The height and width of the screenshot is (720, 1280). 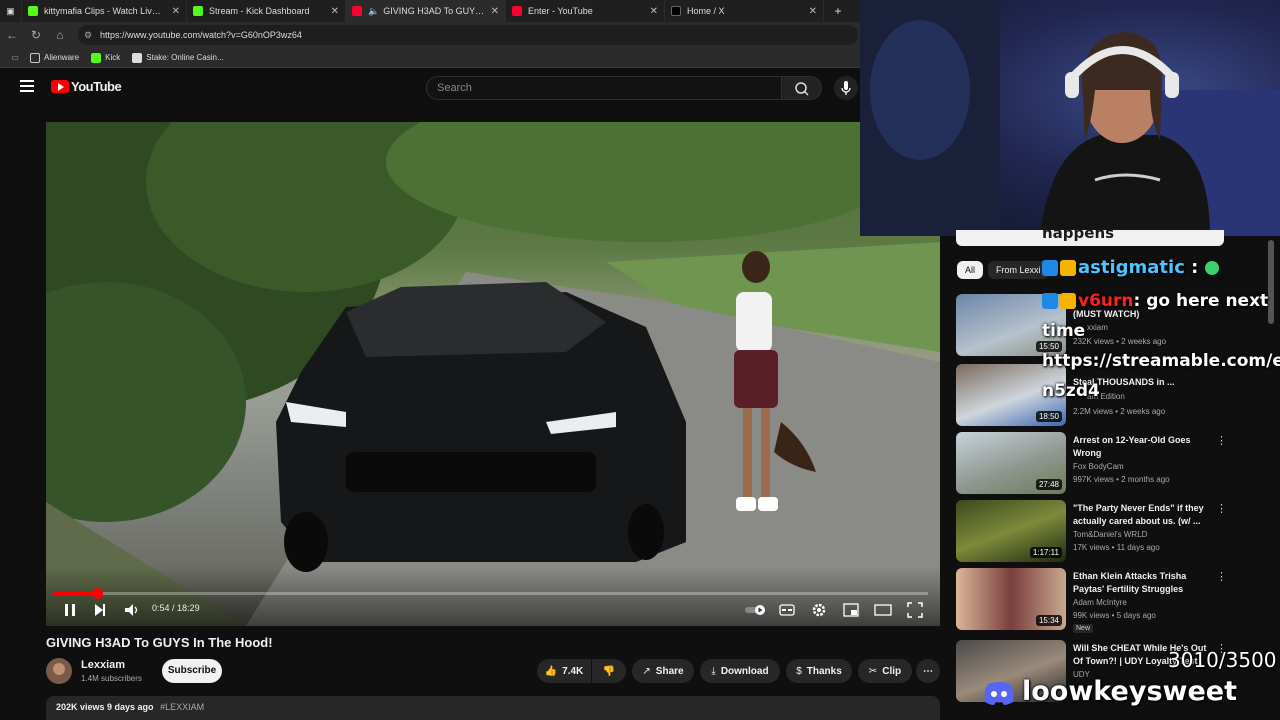 What do you see at coordinates (1271, 282) in the screenshot?
I see `sidebar-scrollbar` at bounding box center [1271, 282].